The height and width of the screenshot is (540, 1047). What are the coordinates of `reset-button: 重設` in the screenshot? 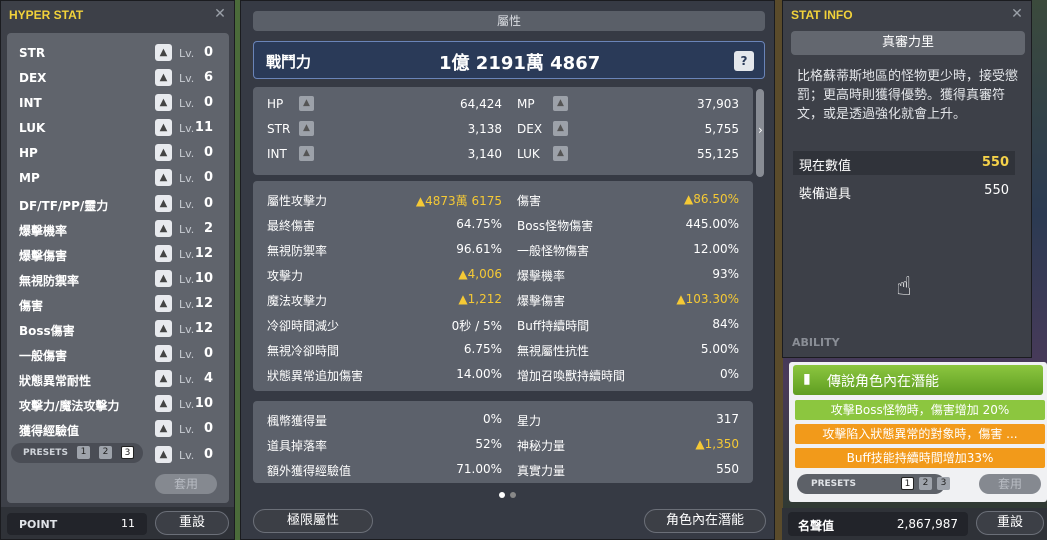 It's located at (192, 523).